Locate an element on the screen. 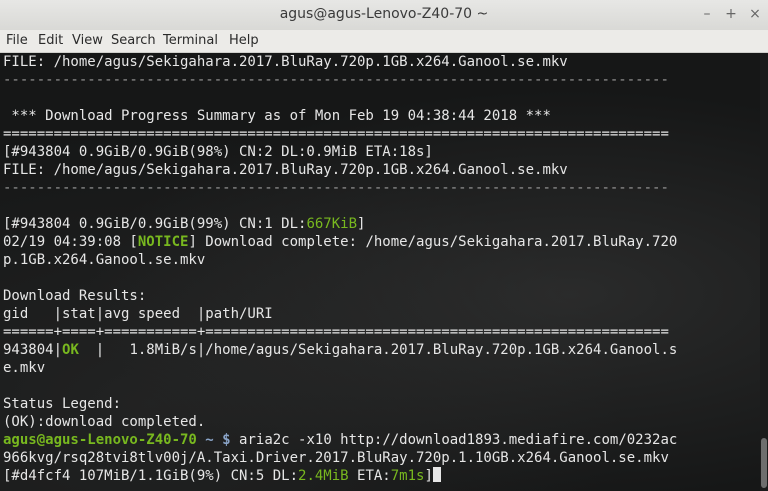  menu-terminal: Terminal is located at coordinates (190, 40).